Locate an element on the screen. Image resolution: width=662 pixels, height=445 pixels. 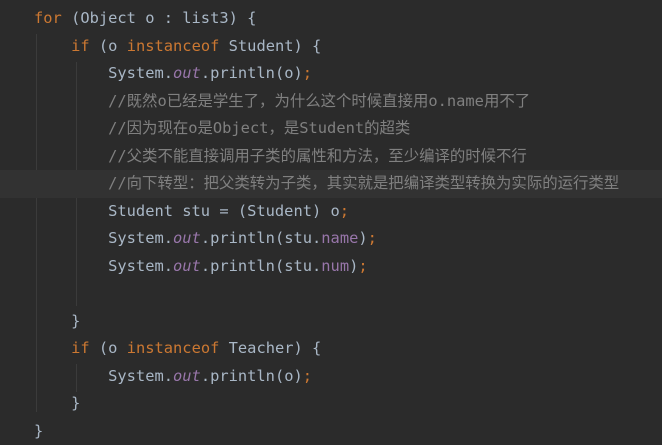
code-line: if (o instanceof Teacher) { is located at coordinates (331, 349).